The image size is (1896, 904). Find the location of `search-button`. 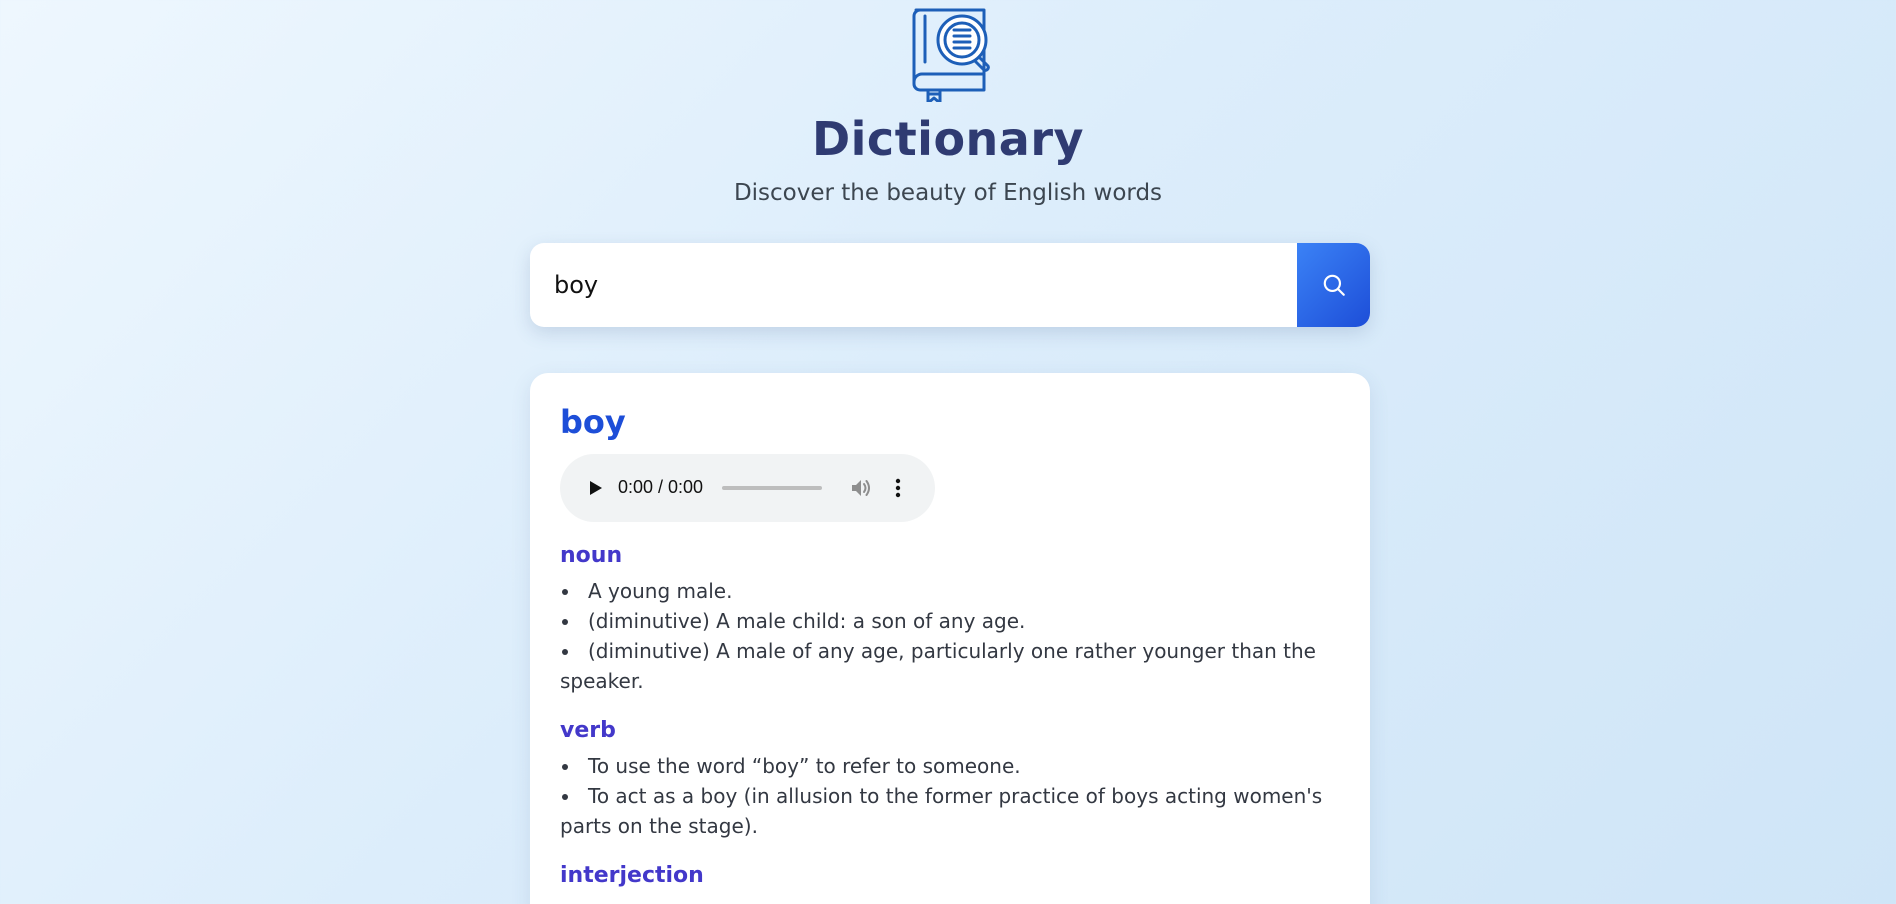

search-button is located at coordinates (1333, 285).